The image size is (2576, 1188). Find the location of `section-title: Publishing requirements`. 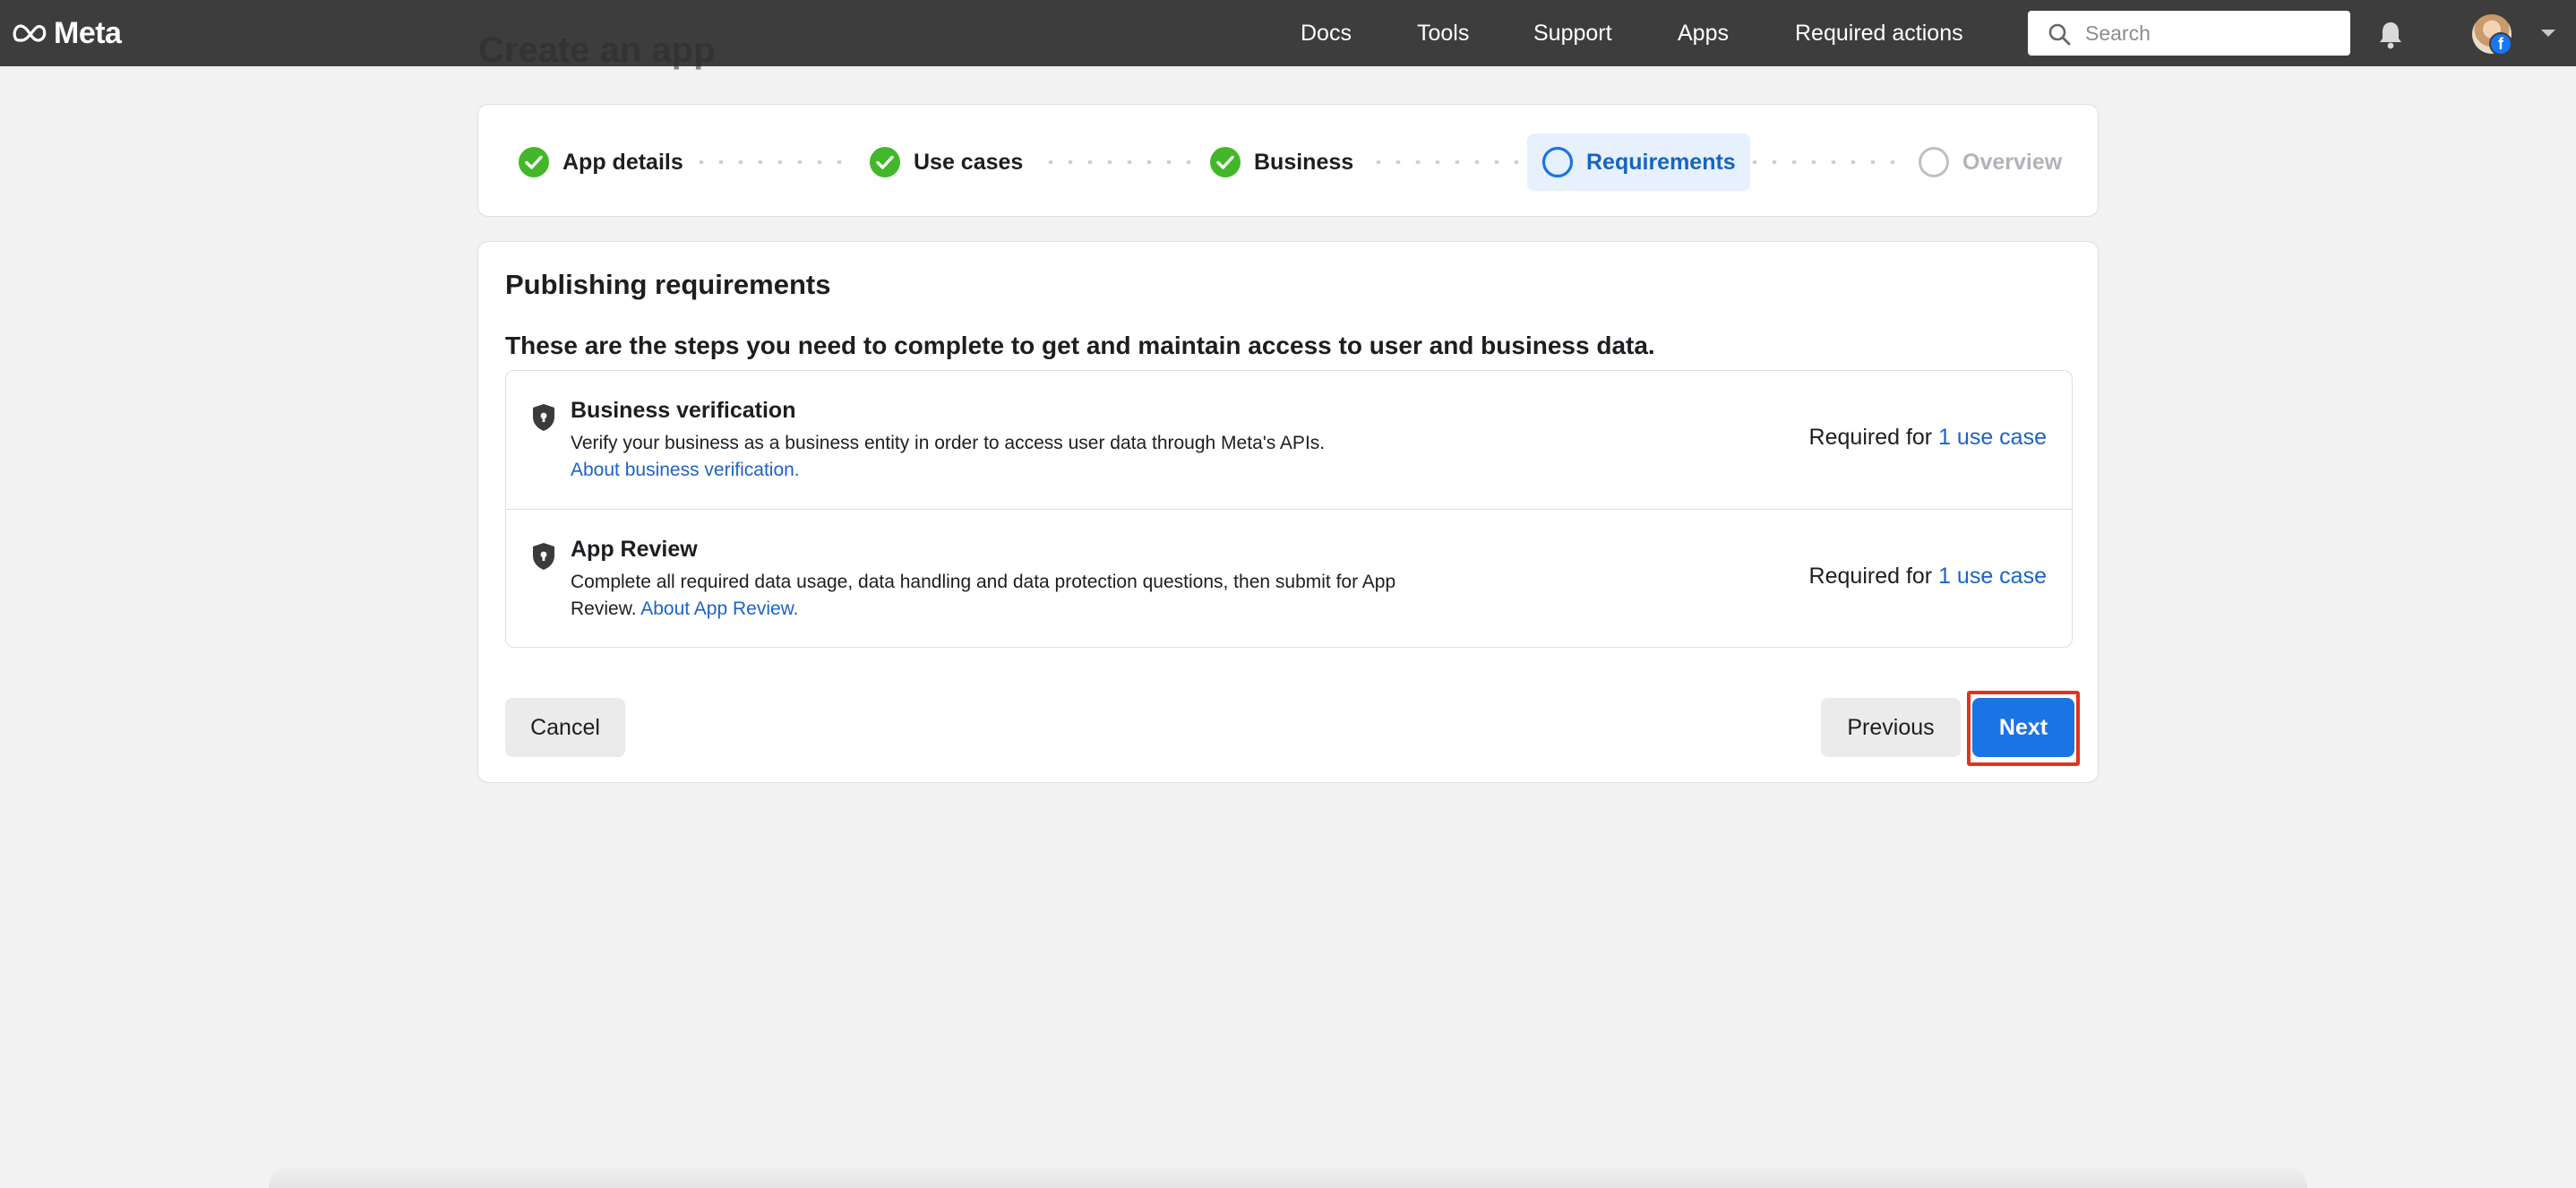

section-title: Publishing requirements is located at coordinates (668, 284).